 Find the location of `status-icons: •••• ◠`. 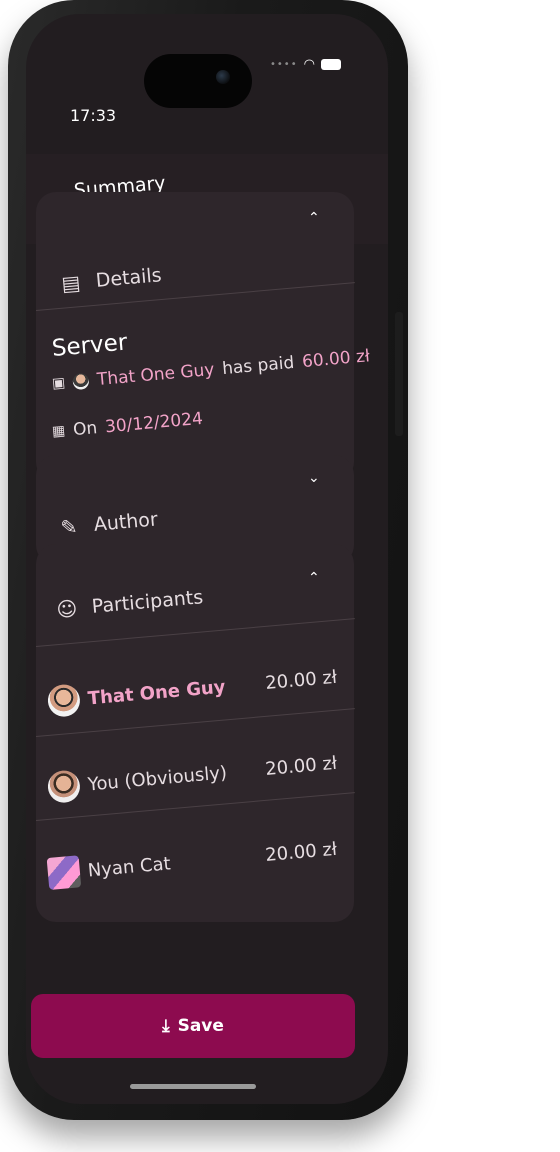

status-icons: •••• ◠ is located at coordinates (305, 64).